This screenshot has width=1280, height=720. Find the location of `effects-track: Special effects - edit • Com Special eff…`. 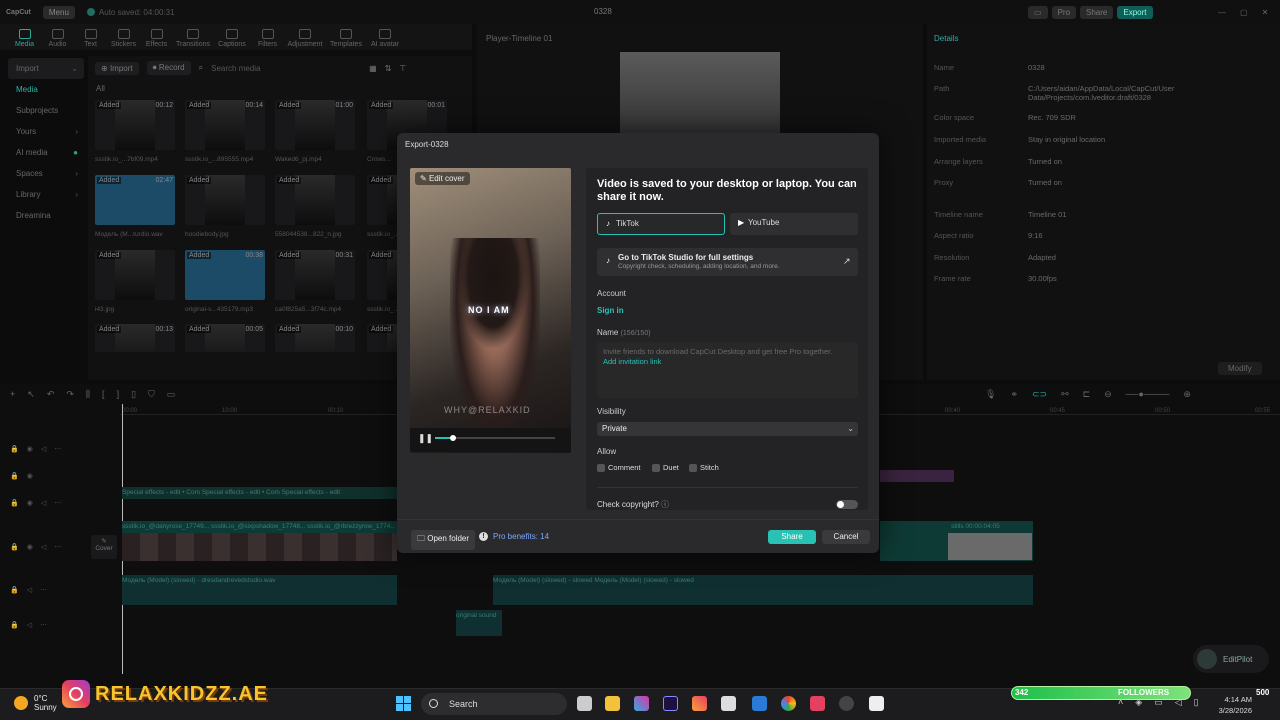

effects-track: Special effects - edit • Com Special eff… is located at coordinates (259, 493).